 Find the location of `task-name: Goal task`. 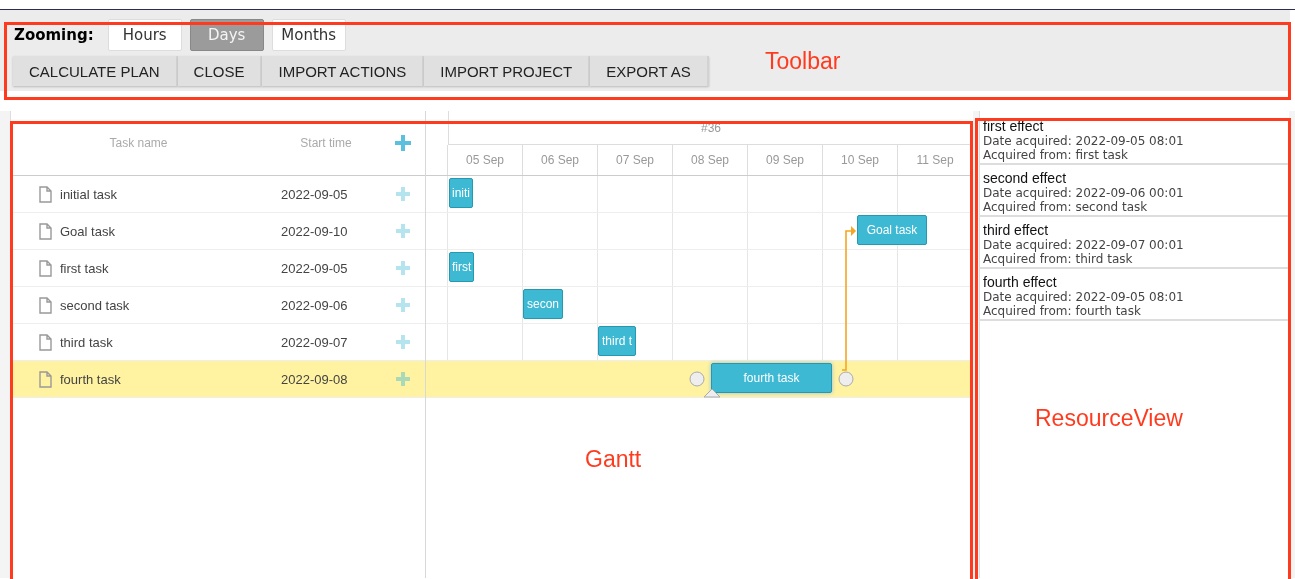

task-name: Goal task is located at coordinates (87, 231).